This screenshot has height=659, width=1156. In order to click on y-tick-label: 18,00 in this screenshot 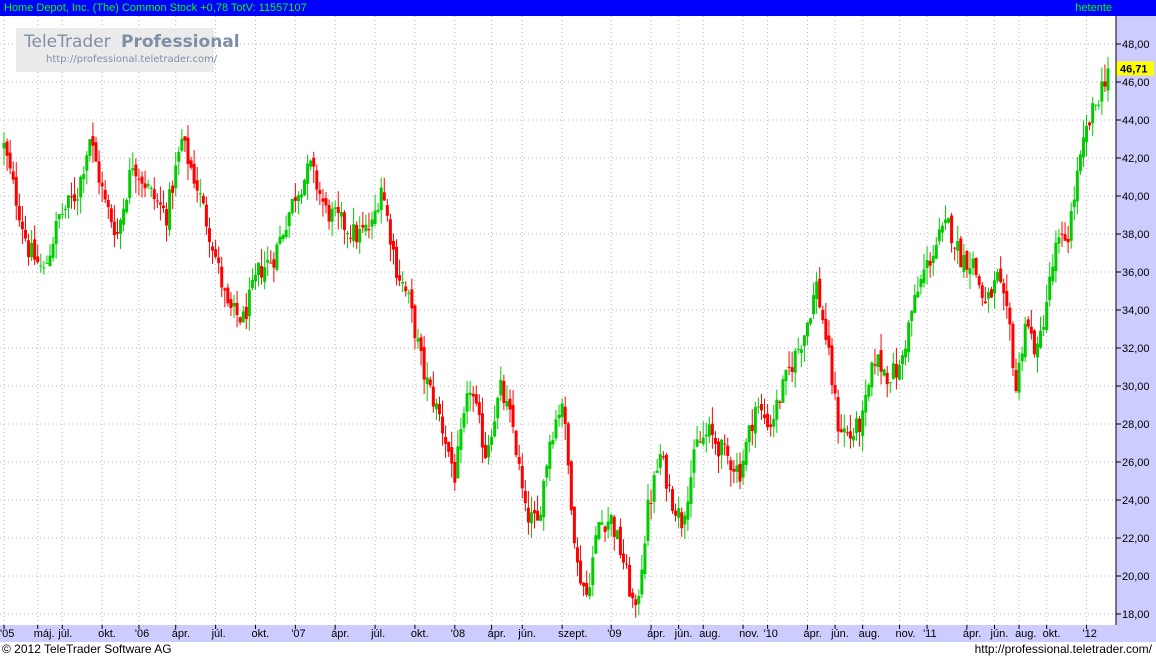, I will do `click(1136, 615)`.